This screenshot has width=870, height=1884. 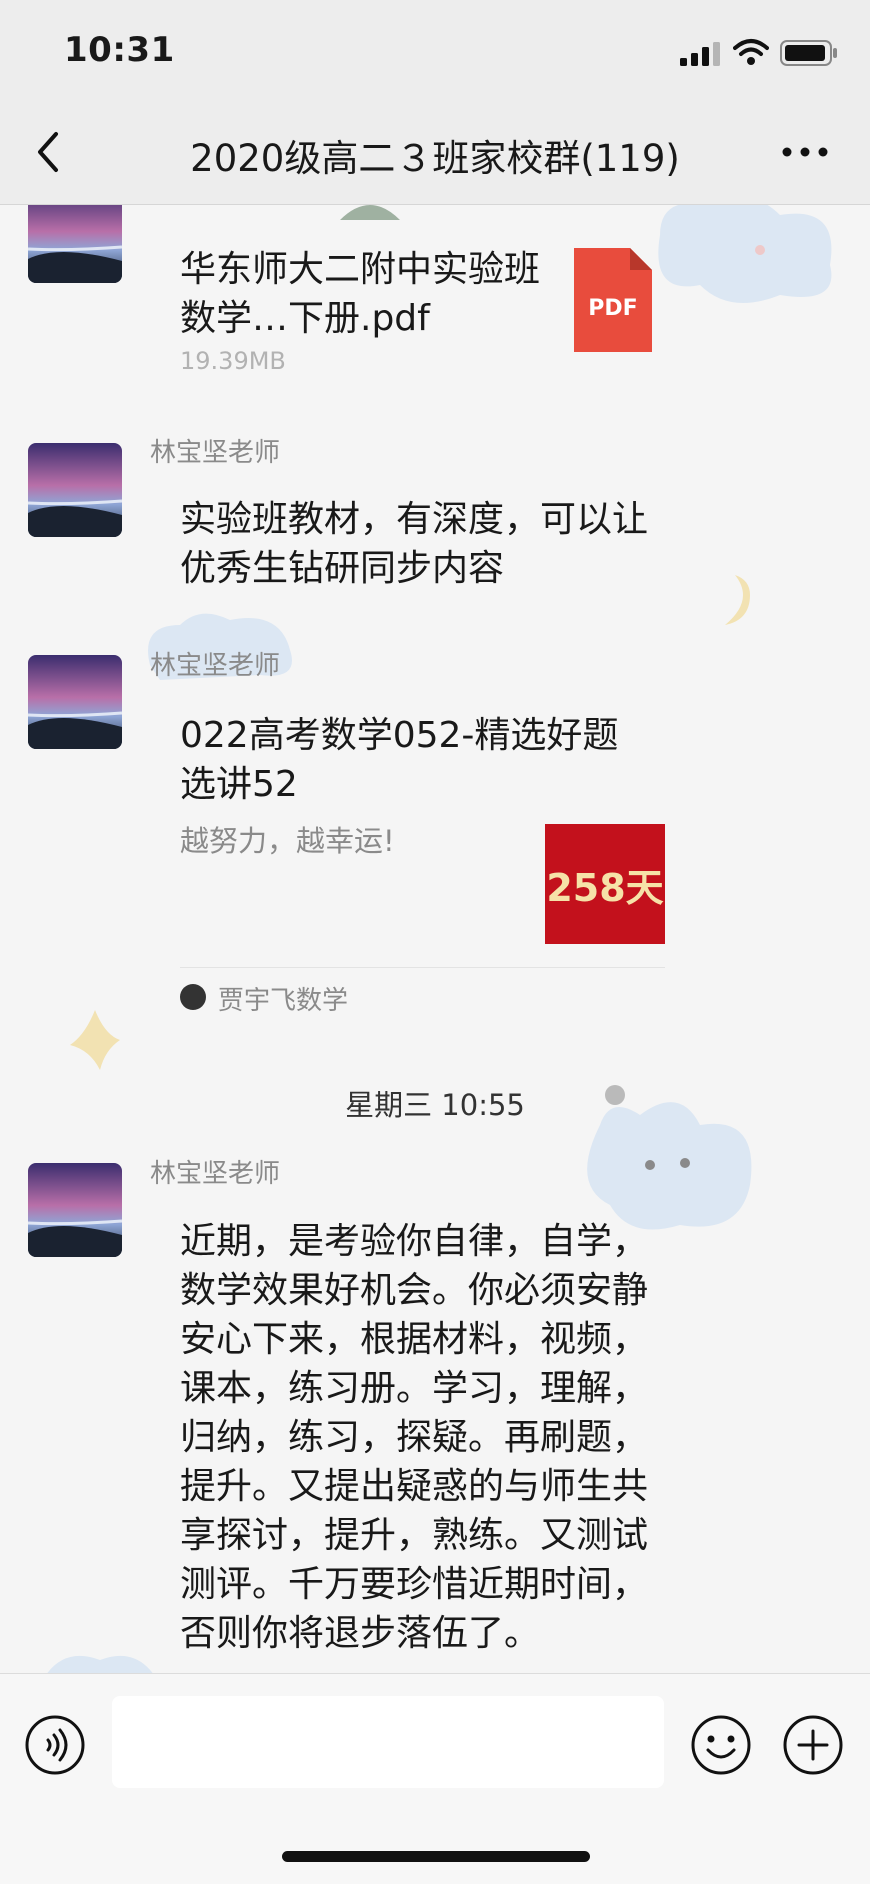 What do you see at coordinates (737, 600) in the screenshot?
I see `moon-doodle-icon` at bounding box center [737, 600].